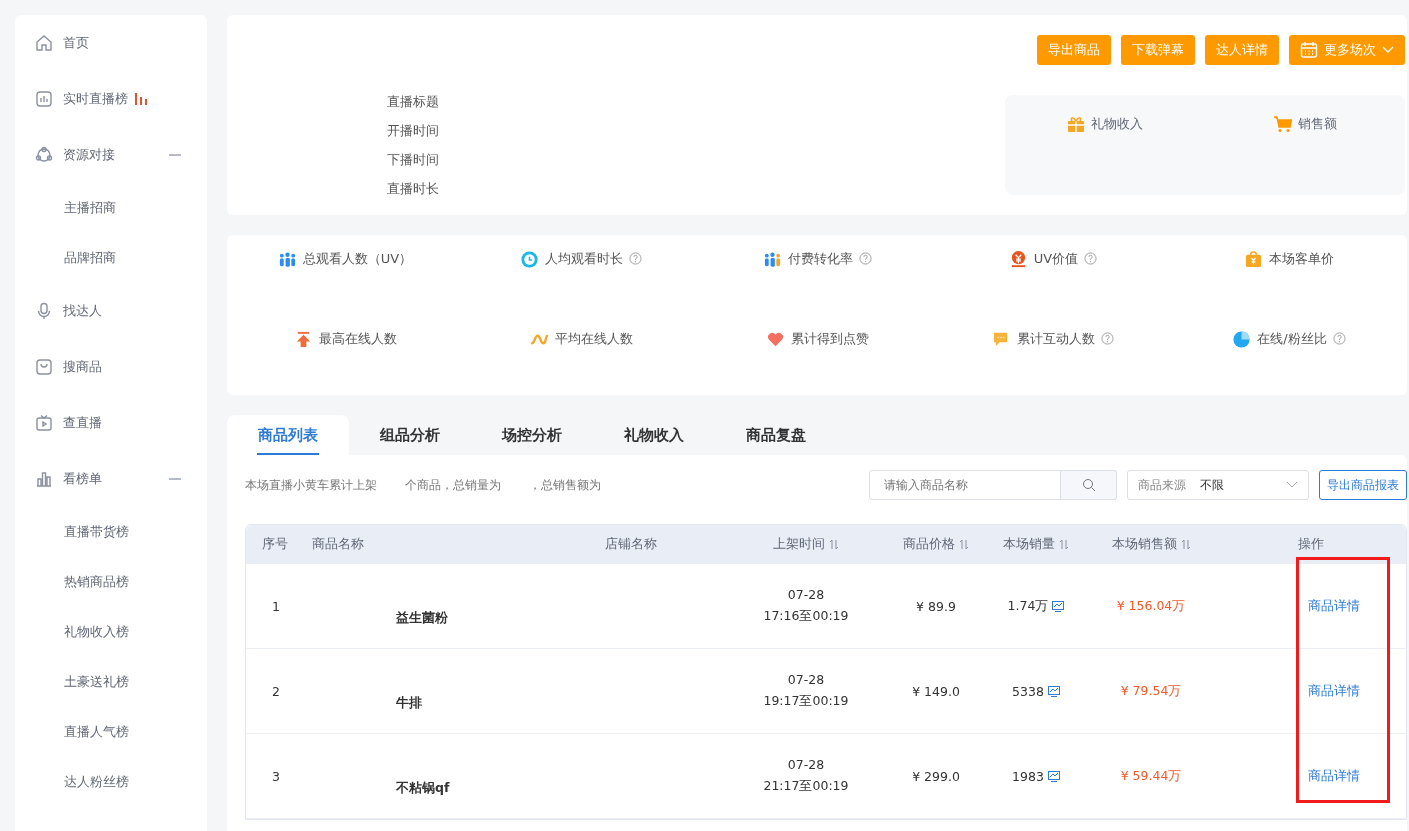 The image size is (1409, 831). What do you see at coordinates (111, 479) in the screenshot?
I see `sidebar-item: 看榜单` at bounding box center [111, 479].